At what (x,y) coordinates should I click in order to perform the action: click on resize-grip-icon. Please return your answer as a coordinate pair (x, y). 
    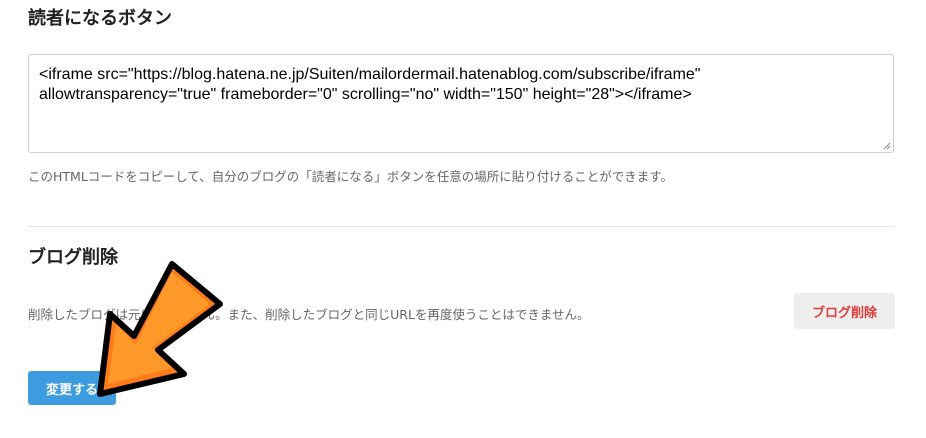
    Looking at the image, I should click on (887, 146).